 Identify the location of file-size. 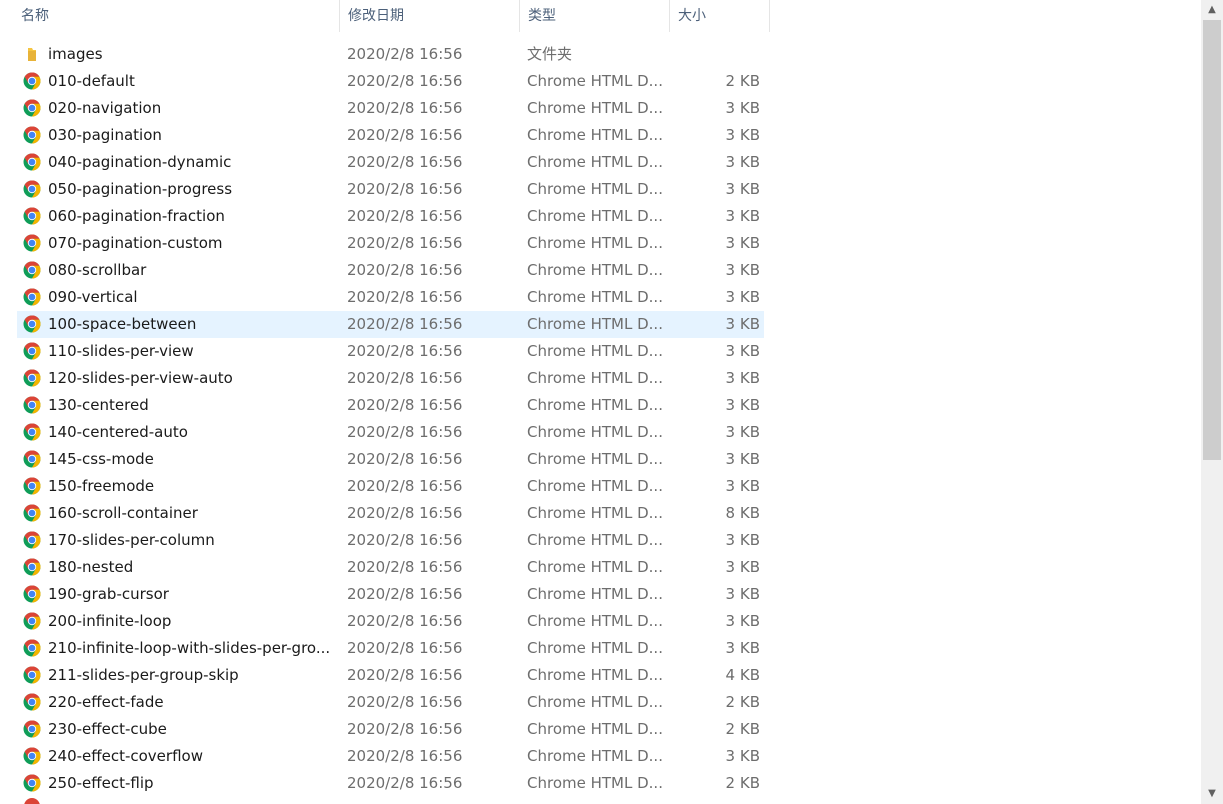
(715, 54).